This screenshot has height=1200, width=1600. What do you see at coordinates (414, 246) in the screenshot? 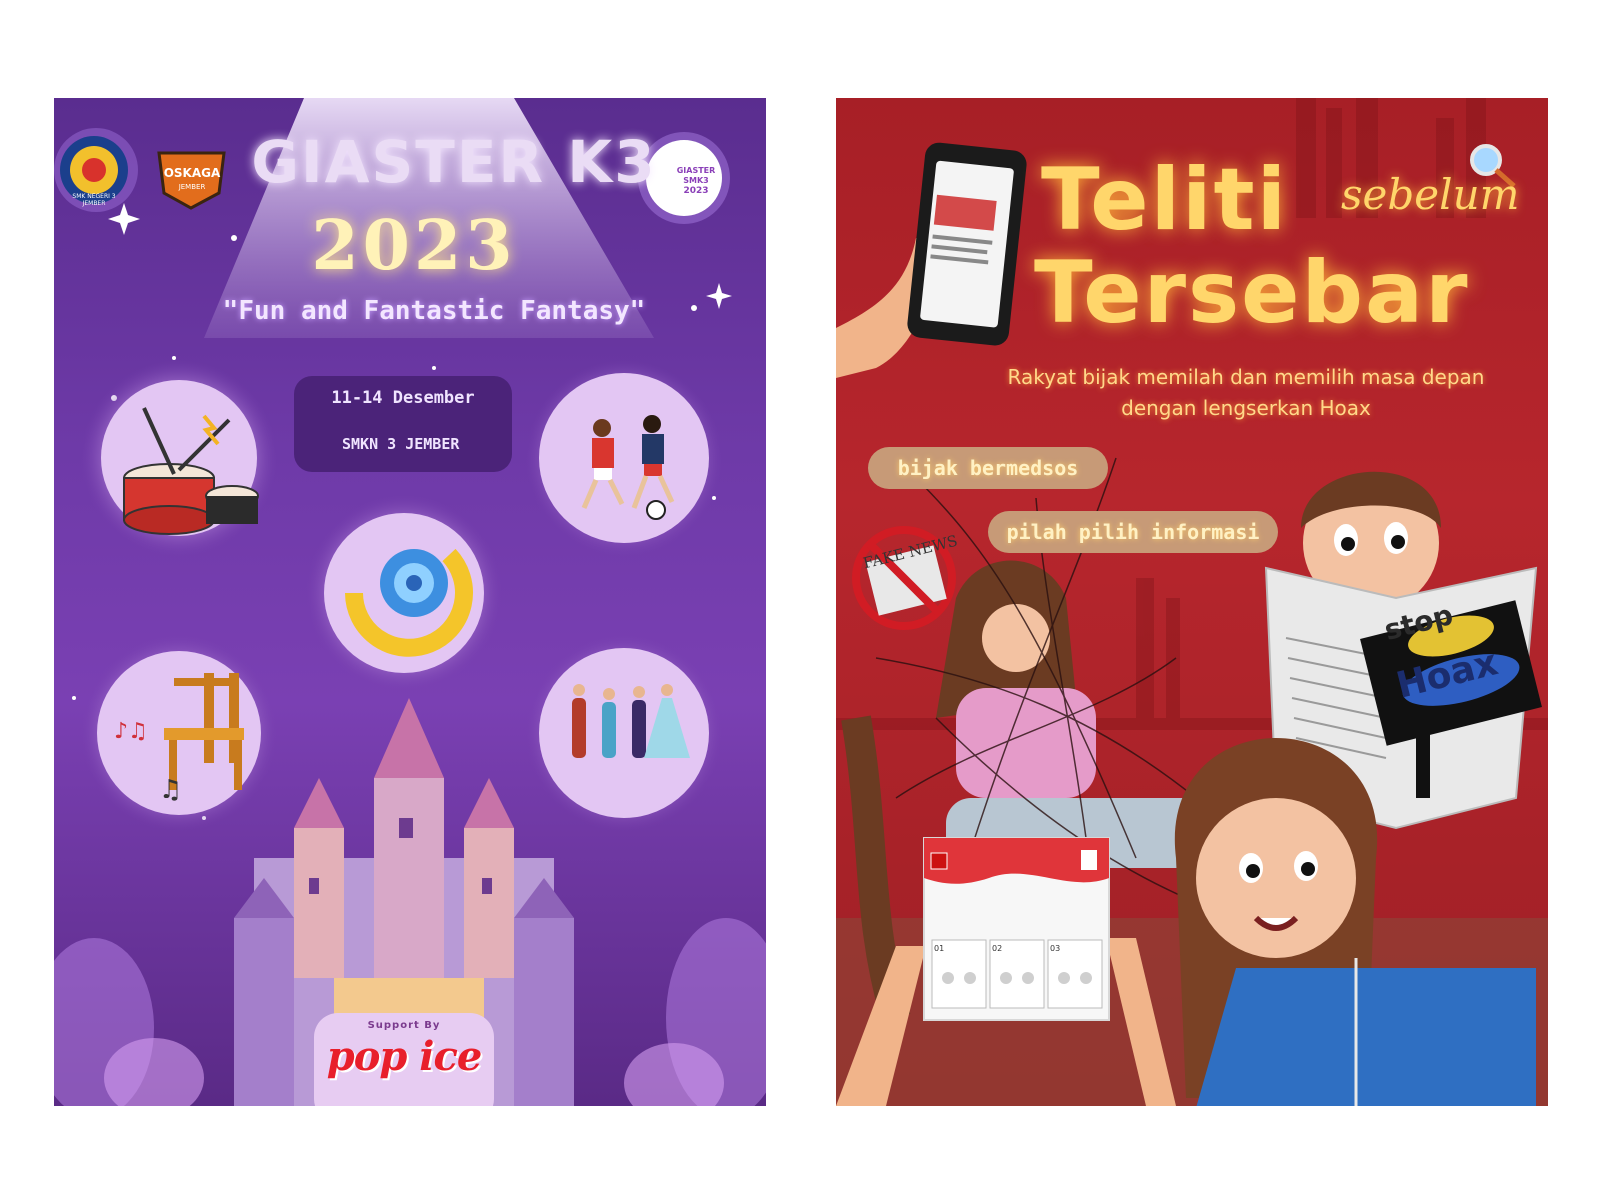
I see `poster-year: 2023` at bounding box center [414, 246].